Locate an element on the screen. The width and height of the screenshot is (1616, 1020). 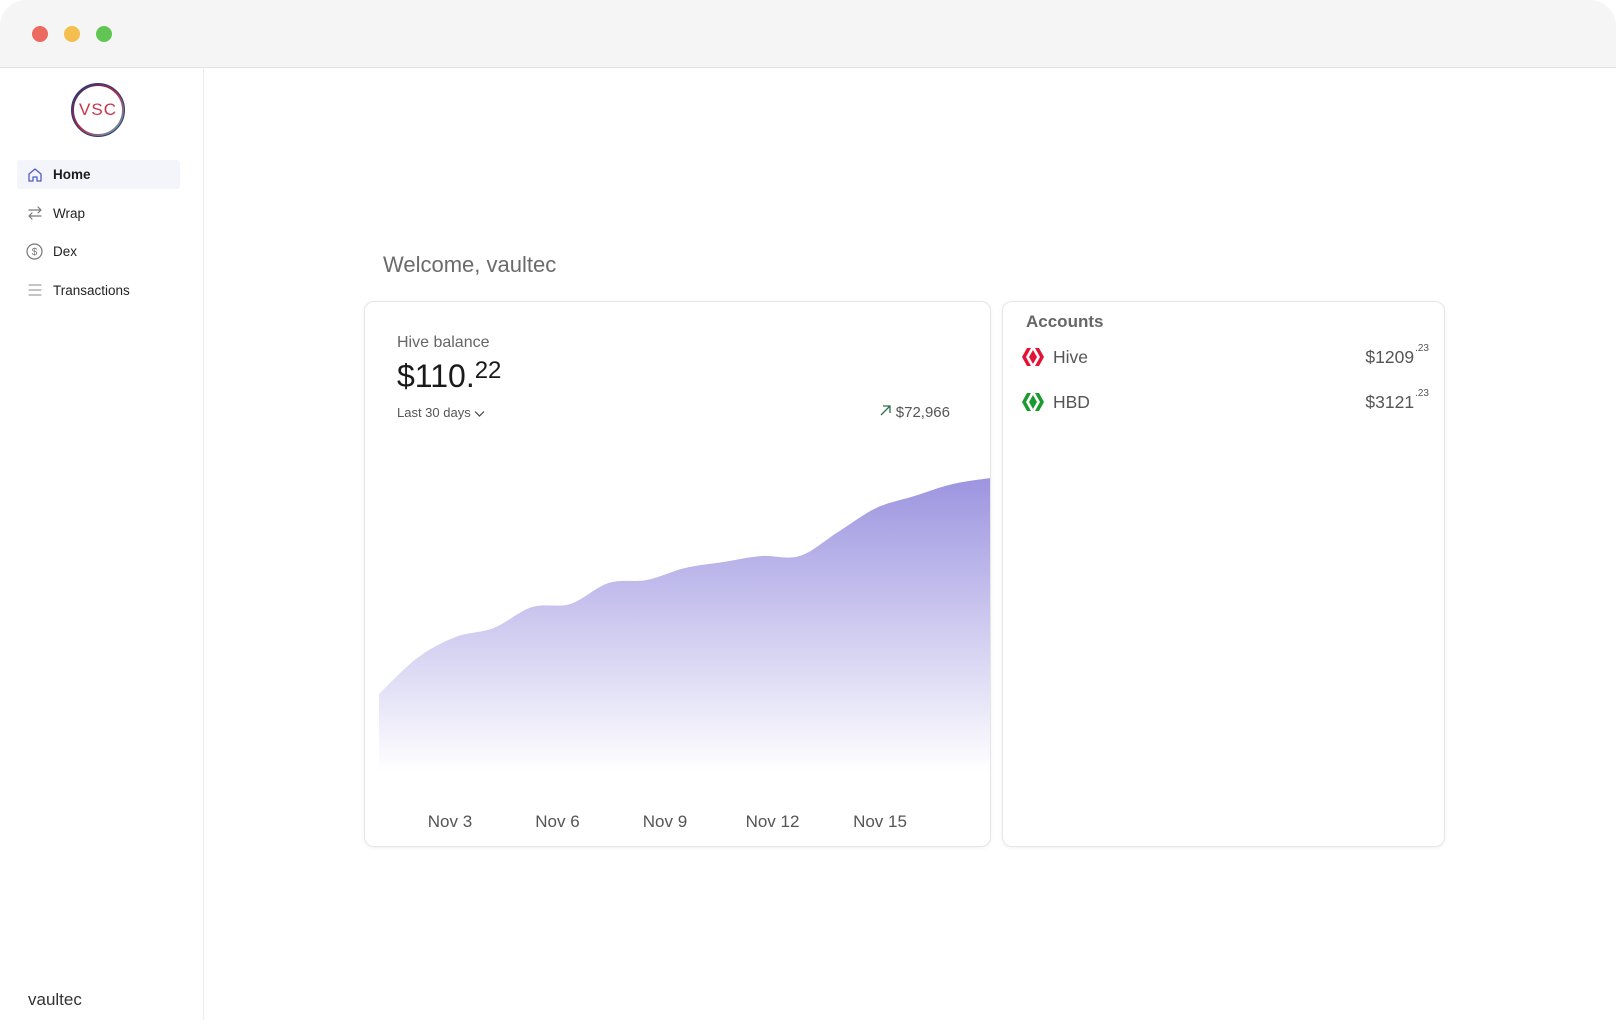
arrow-up-right-icon is located at coordinates (885, 412).